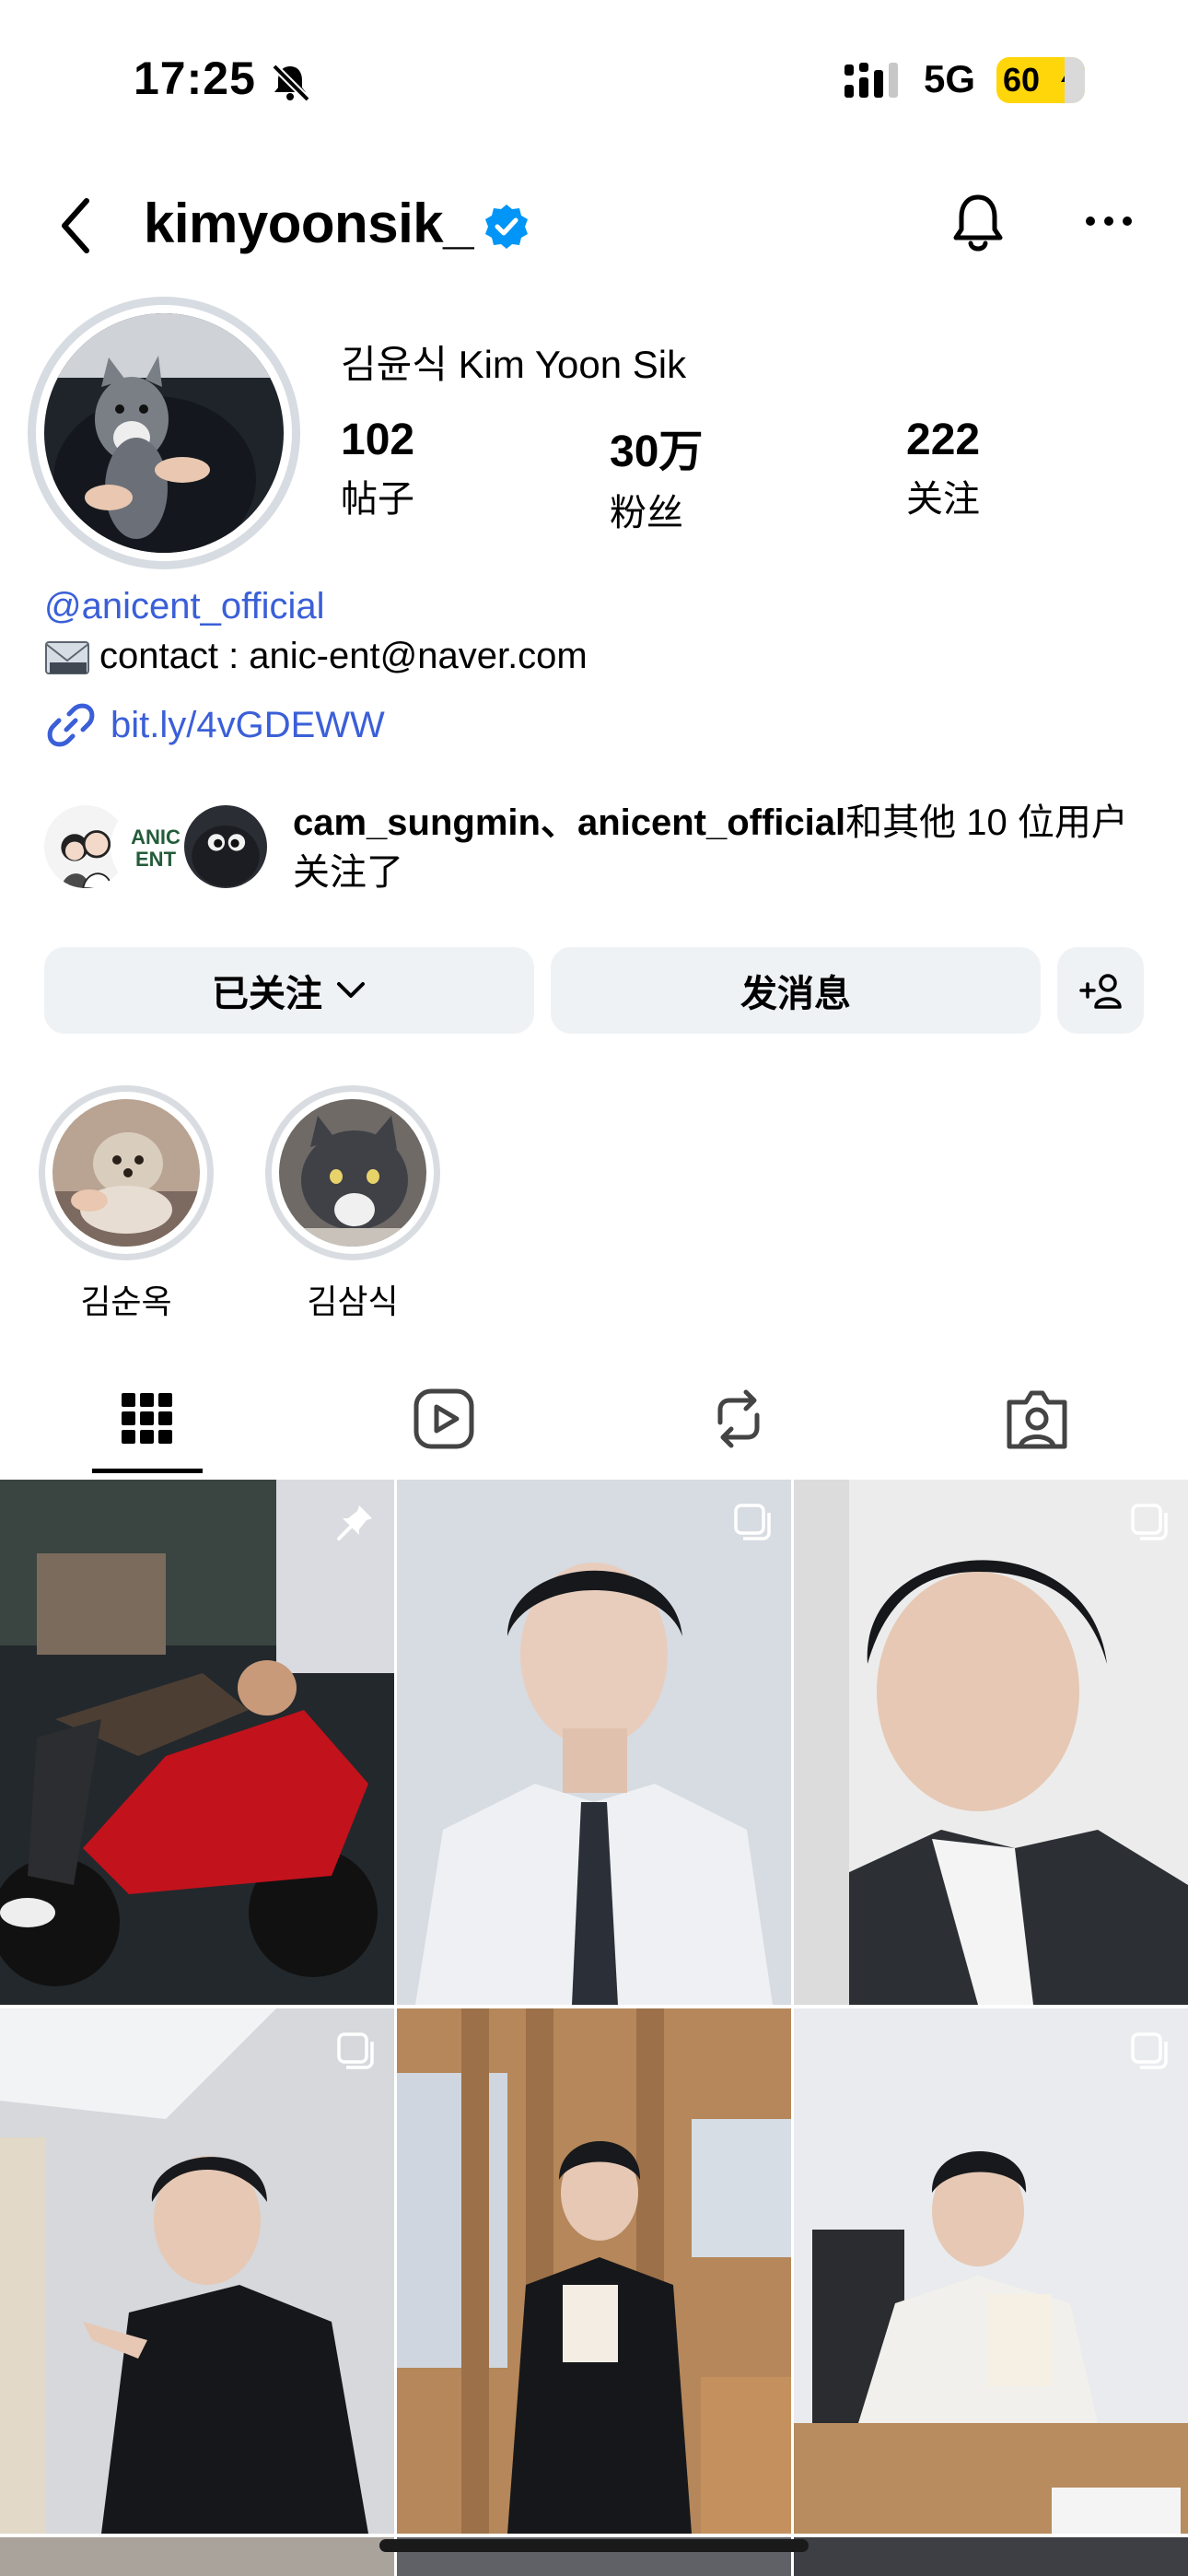 This screenshot has height=2576, width=1188. Describe the element at coordinates (795, 994) in the screenshot. I see `message-label: 发消息` at that location.